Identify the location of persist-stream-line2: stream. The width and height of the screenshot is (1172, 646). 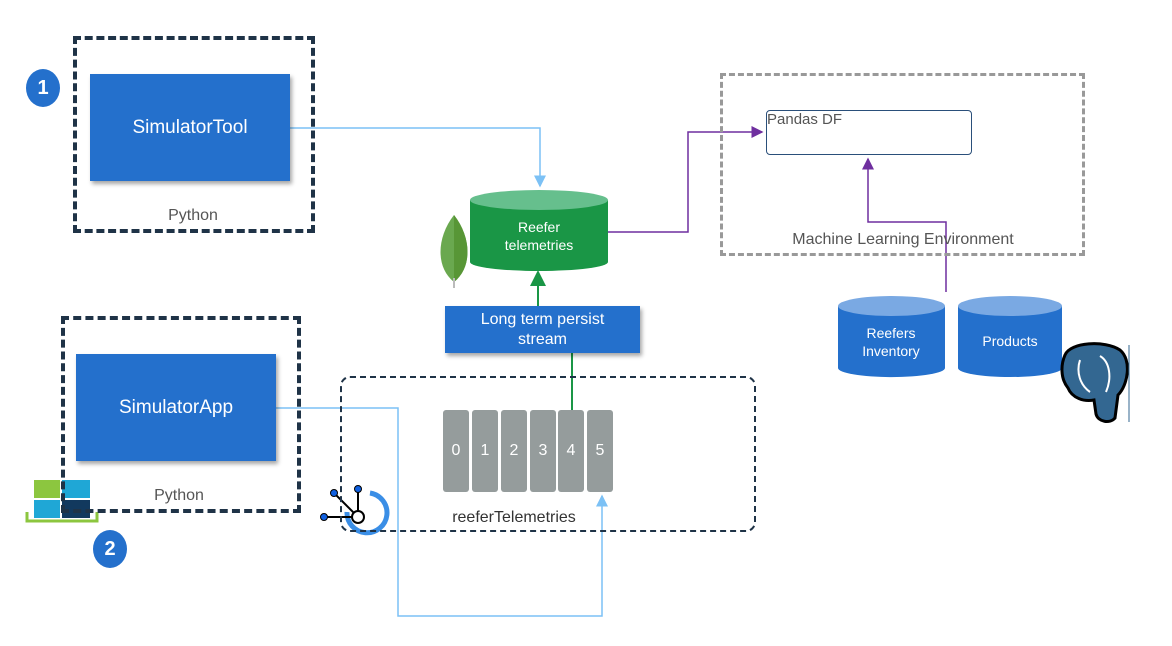
(542, 339).